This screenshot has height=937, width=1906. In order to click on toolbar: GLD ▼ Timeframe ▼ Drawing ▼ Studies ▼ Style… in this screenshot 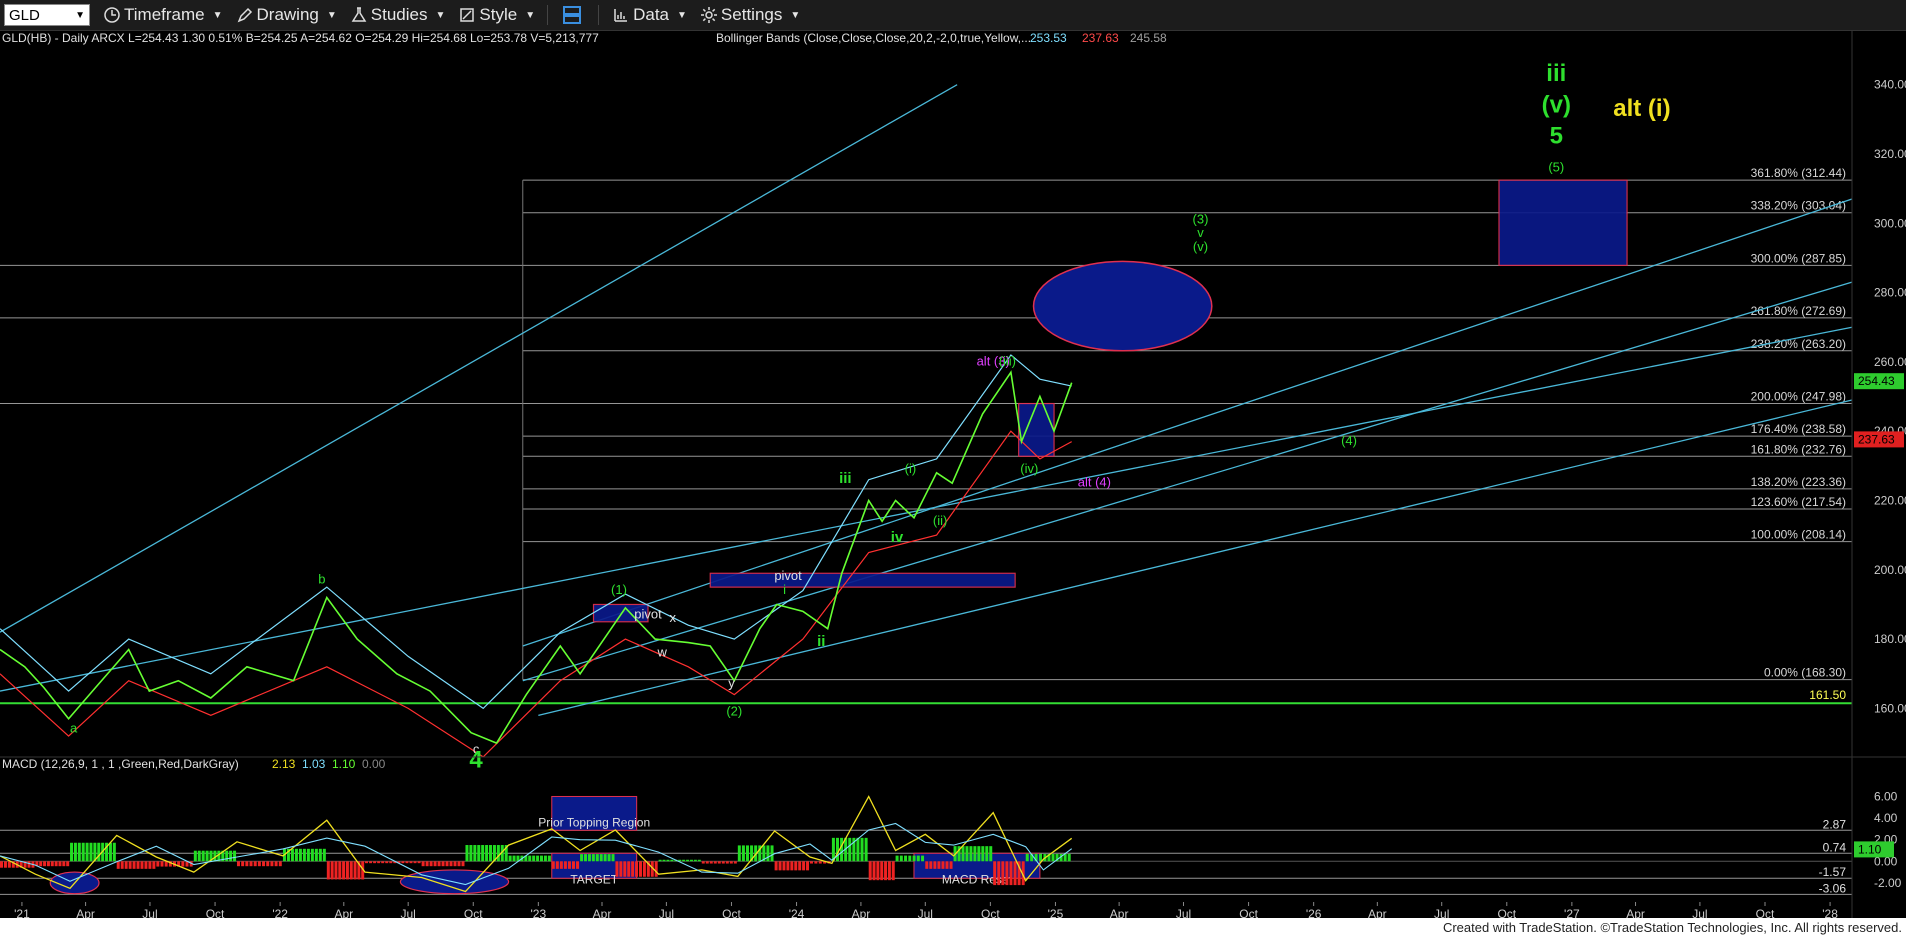, I will do `click(953, 15)`.